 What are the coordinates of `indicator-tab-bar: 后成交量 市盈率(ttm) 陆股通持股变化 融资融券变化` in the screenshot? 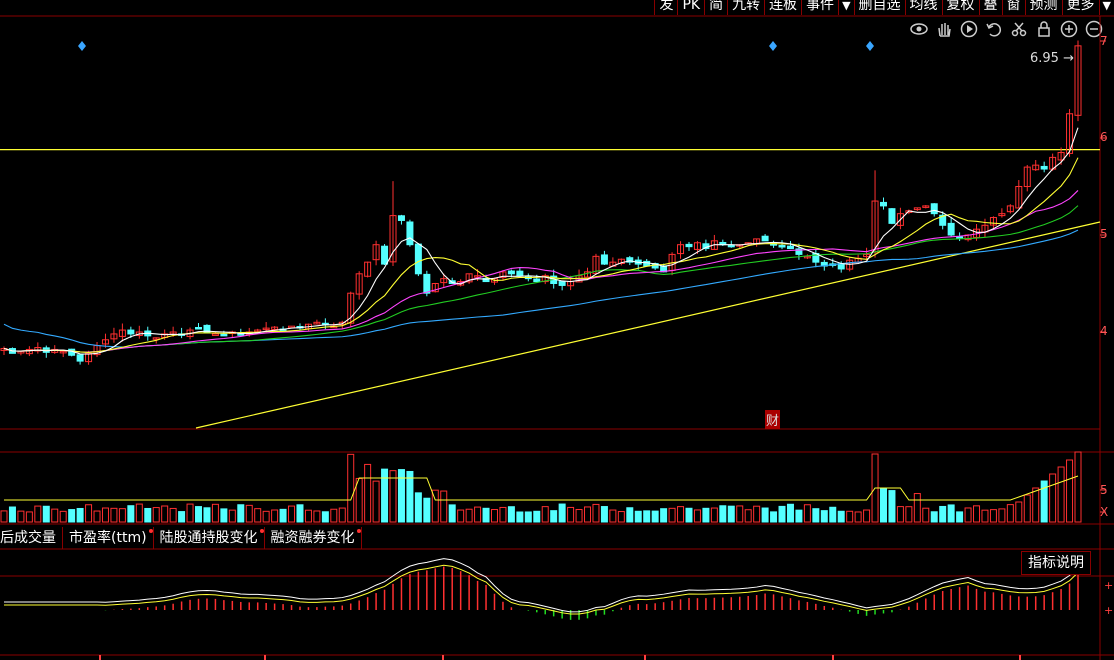 It's located at (181, 538).